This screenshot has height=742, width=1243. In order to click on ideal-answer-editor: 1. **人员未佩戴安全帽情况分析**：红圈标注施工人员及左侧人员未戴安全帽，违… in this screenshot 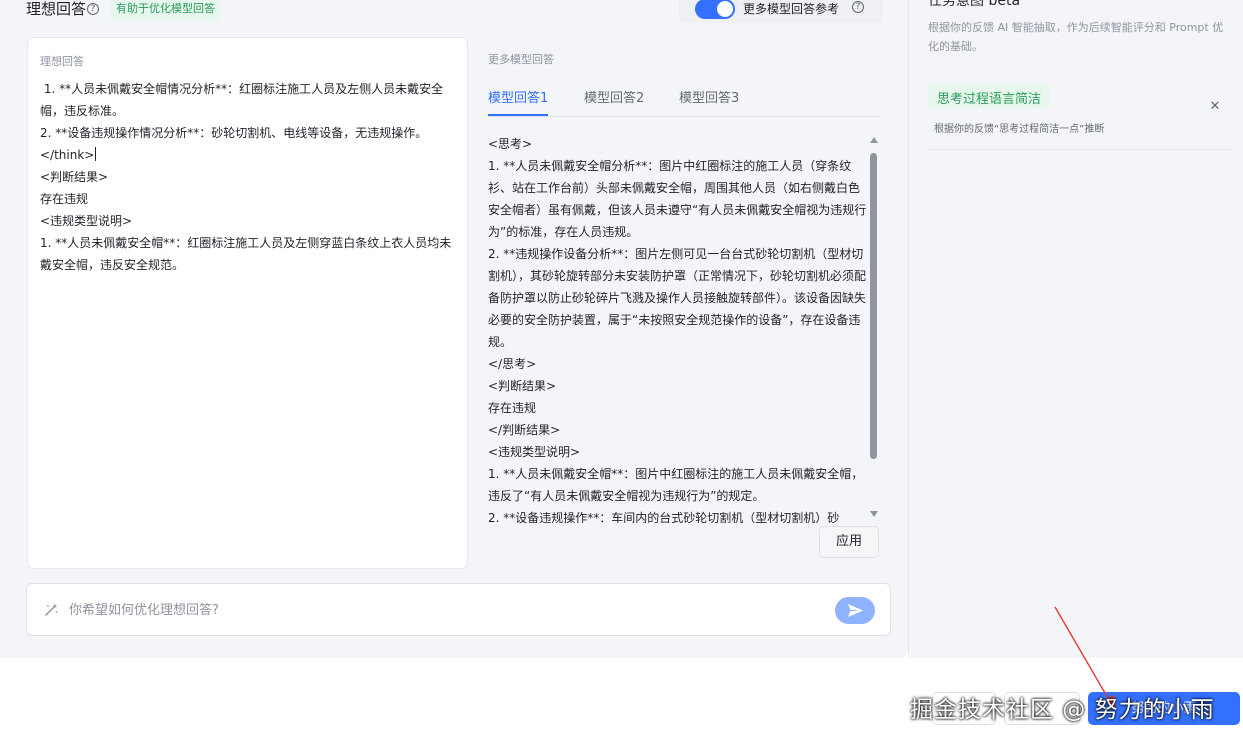, I will do `click(250, 177)`.